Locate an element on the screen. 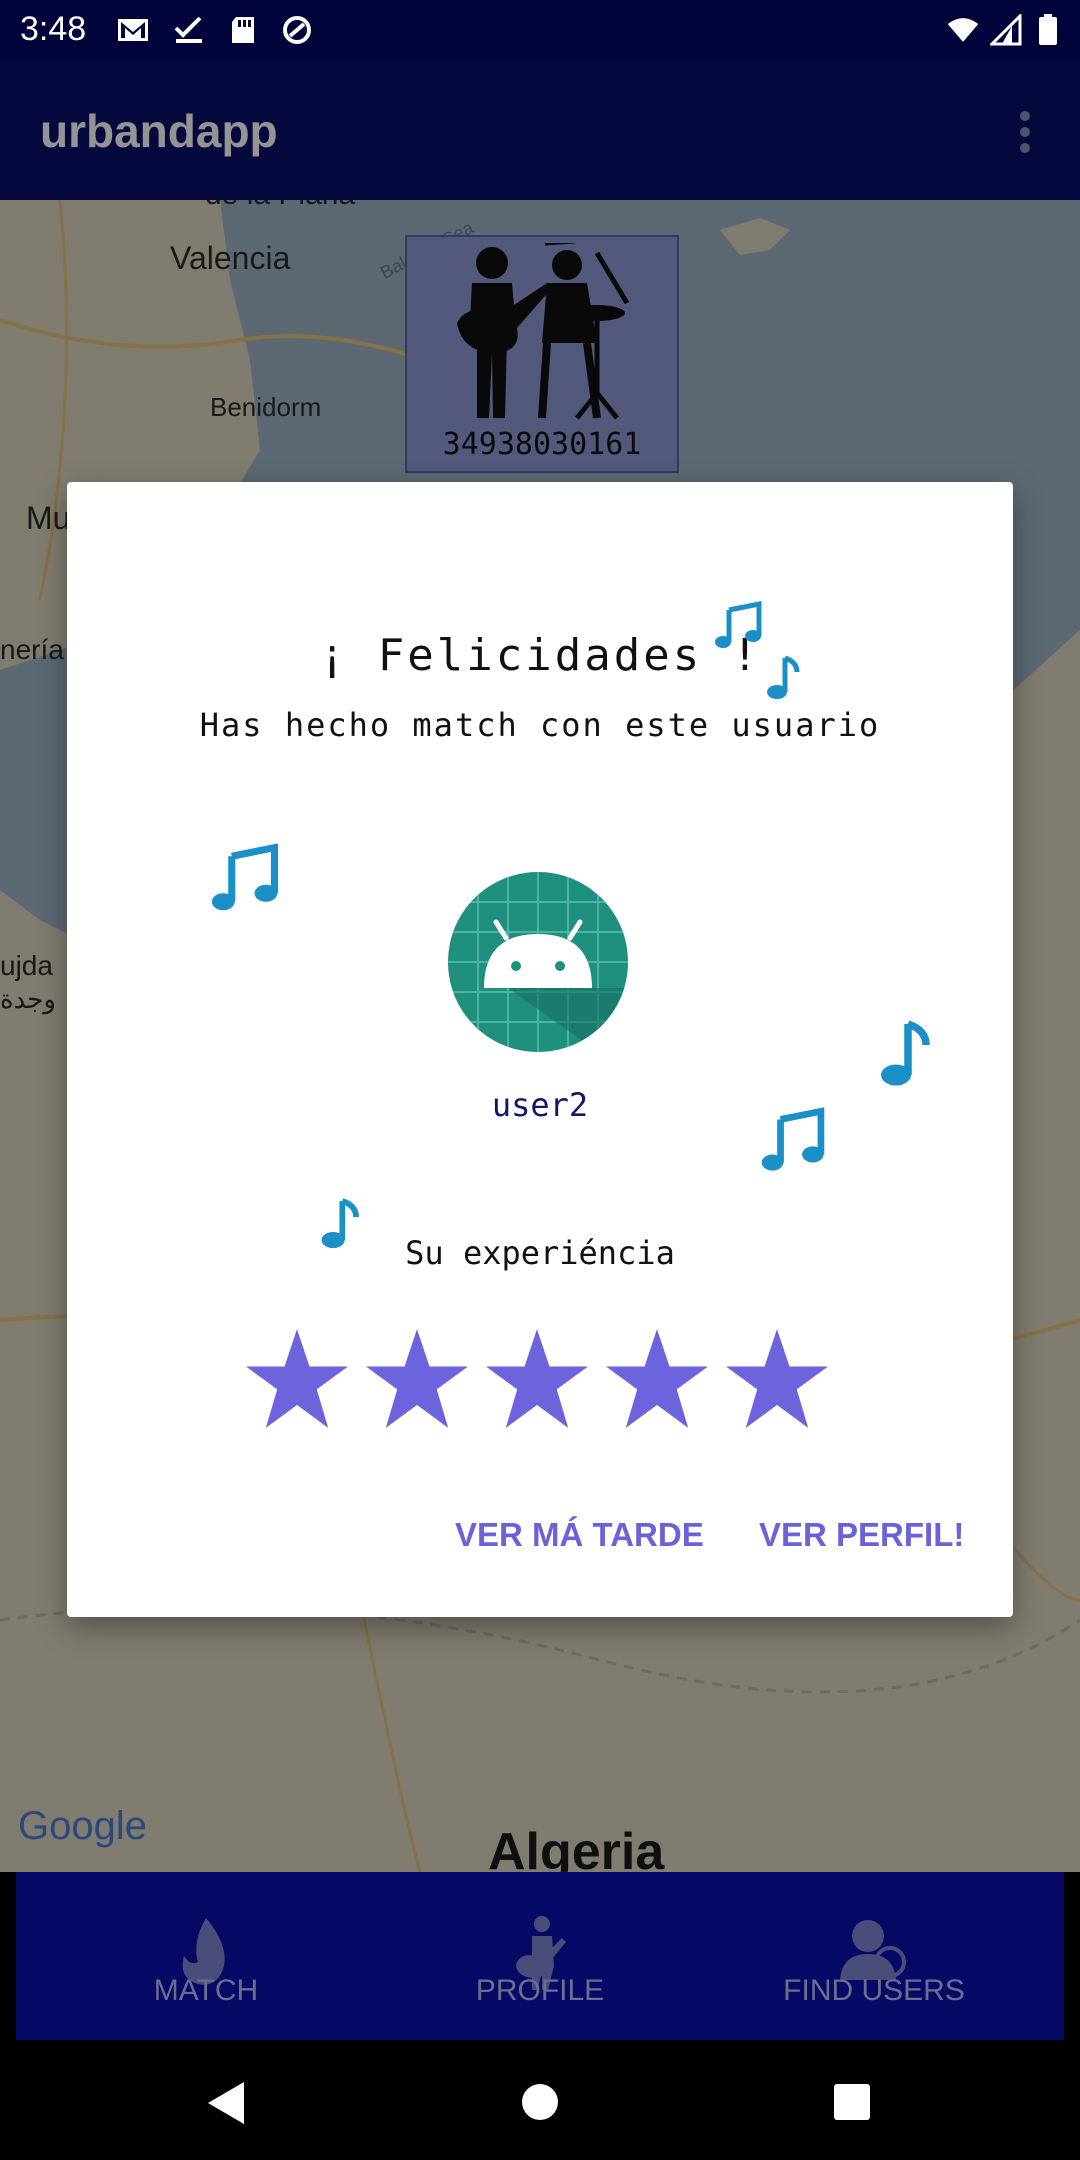 The height and width of the screenshot is (2160, 1080). nav-label-find-users: FIND USERS is located at coordinates (874, 1990).